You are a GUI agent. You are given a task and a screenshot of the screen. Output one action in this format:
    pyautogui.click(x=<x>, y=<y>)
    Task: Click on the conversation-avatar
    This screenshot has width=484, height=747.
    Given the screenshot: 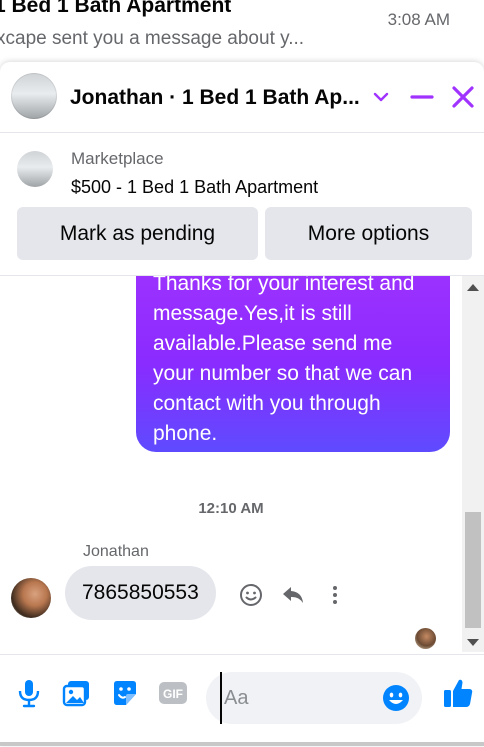 What is the action you would take?
    pyautogui.click(x=34, y=96)
    